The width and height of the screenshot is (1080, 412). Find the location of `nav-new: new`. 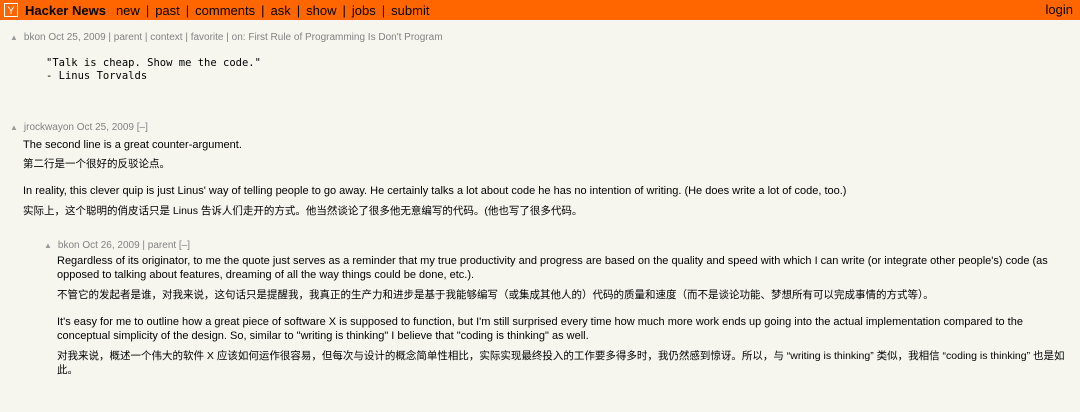

nav-new: new is located at coordinates (128, 10).